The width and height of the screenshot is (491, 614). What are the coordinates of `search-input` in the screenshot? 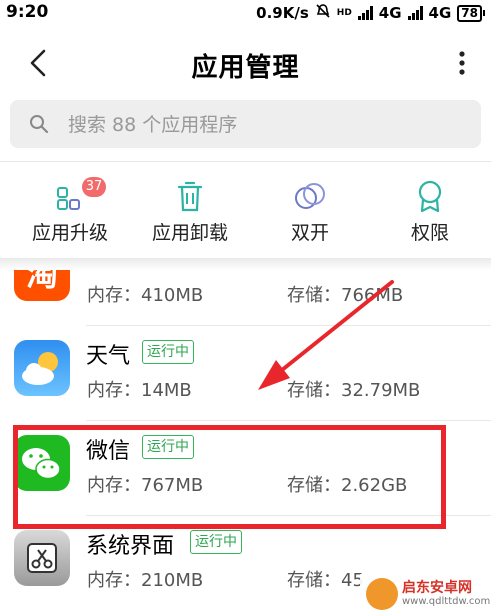 It's located at (268, 125).